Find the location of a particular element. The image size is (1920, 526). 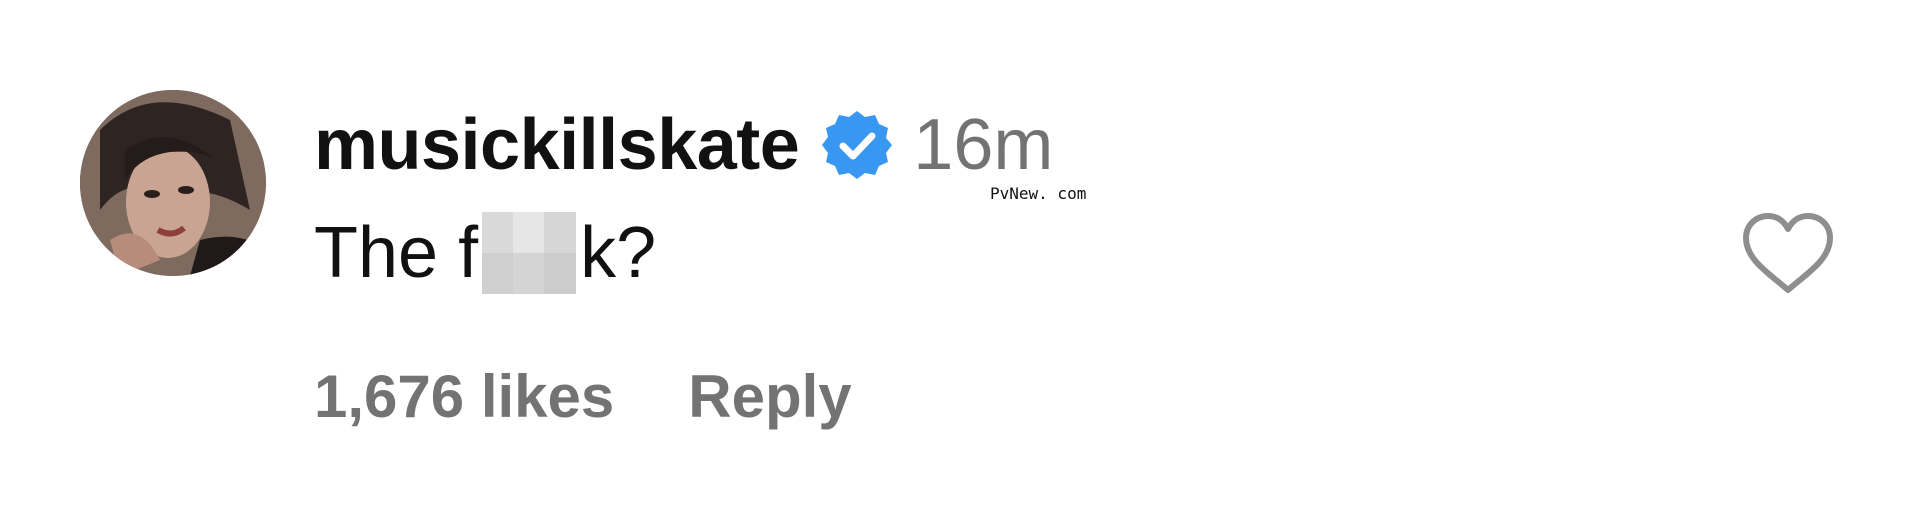

comment-header: musickillskate 16m is located at coordinates (683, 145).